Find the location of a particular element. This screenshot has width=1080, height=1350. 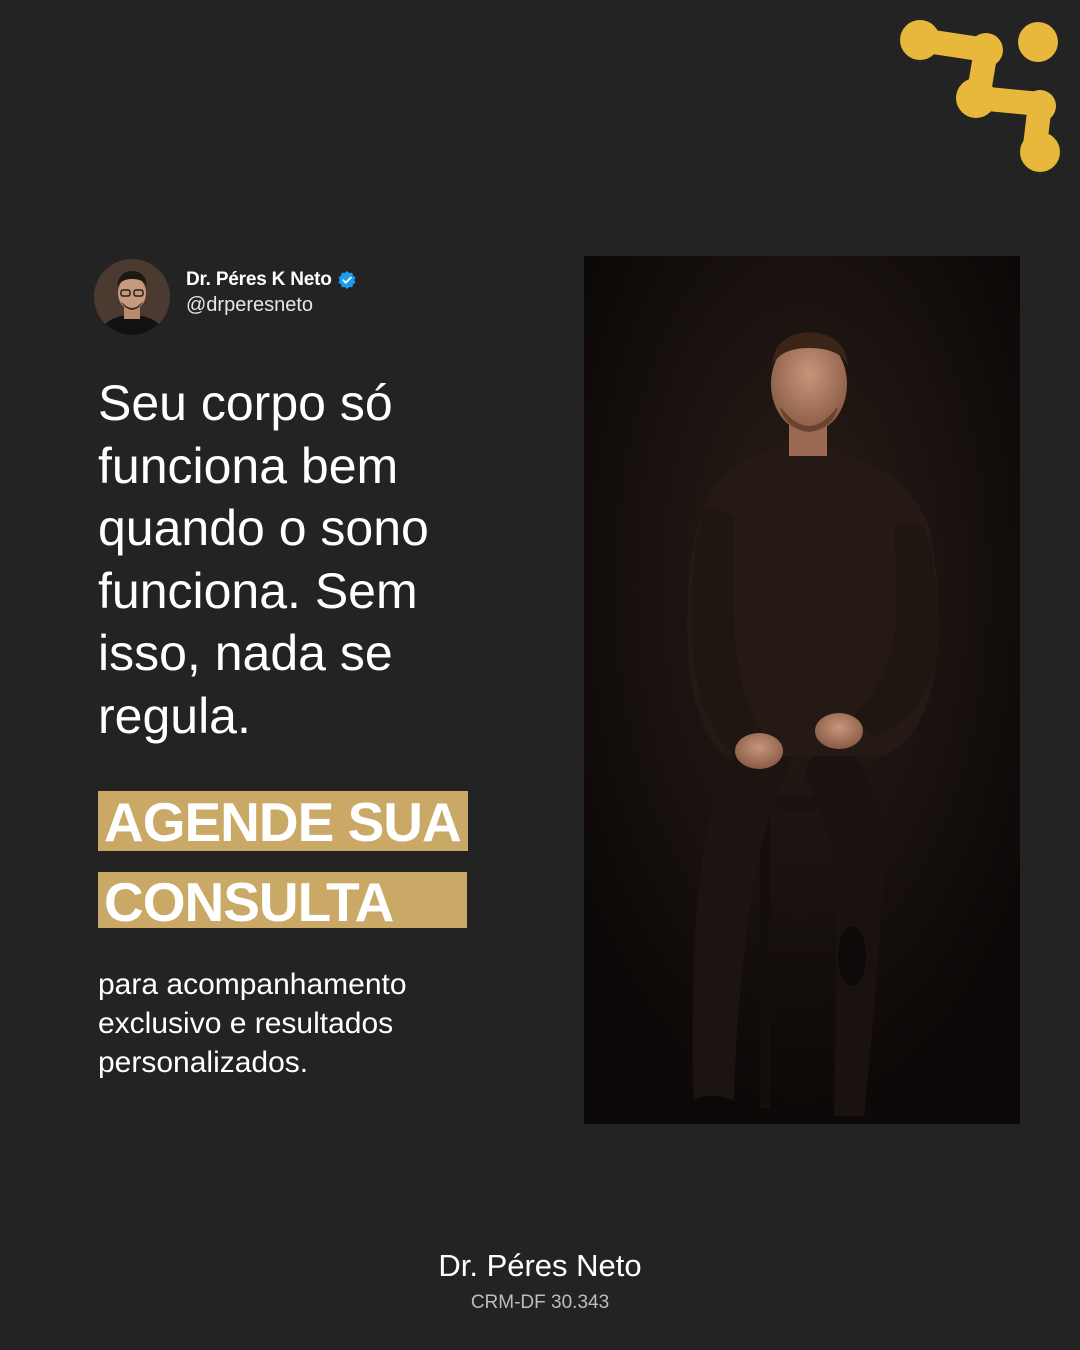

headline-line: Seu corpo só is located at coordinates (245, 403).